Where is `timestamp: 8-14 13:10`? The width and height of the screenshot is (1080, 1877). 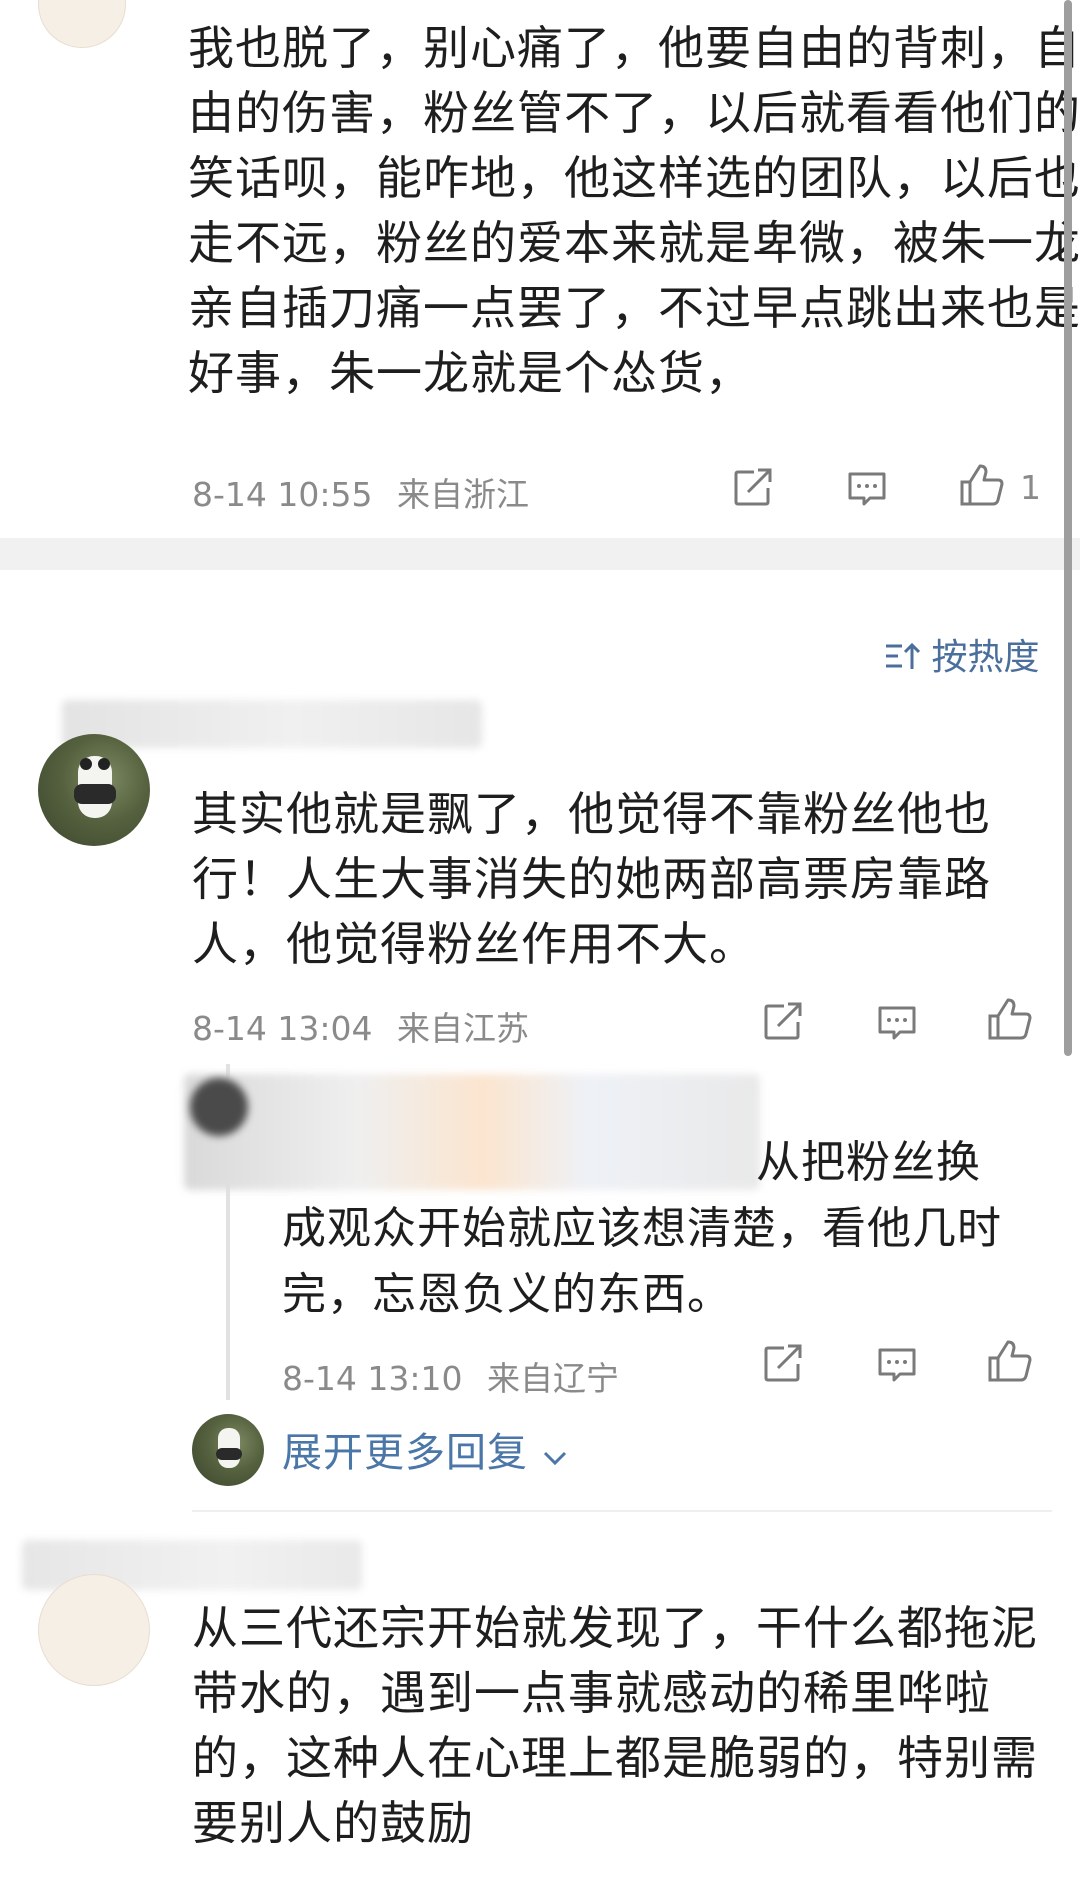 timestamp: 8-14 13:10 is located at coordinates (372, 1378).